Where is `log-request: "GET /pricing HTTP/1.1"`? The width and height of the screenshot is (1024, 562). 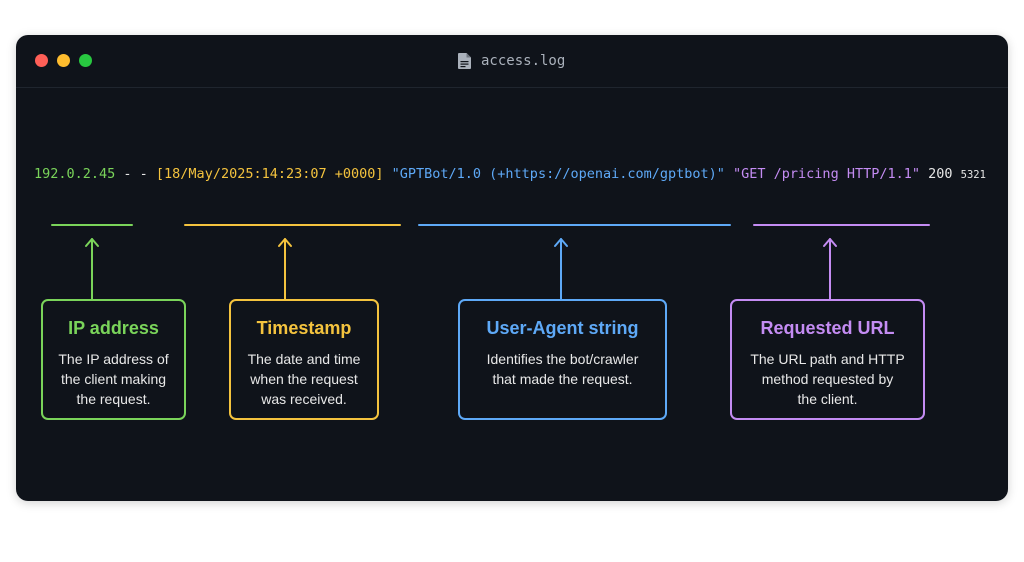
log-request: "GET /pricing HTTP/1.1" is located at coordinates (826, 174).